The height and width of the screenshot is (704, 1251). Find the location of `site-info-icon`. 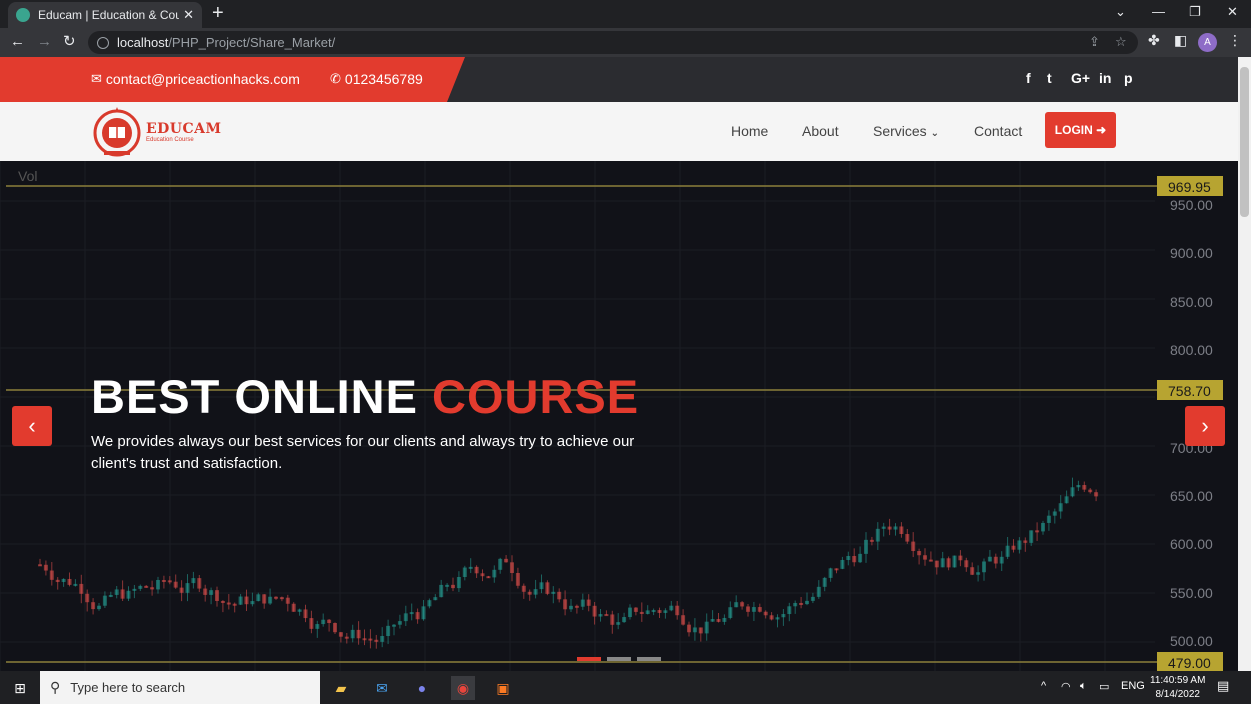

site-info-icon is located at coordinates (103, 42).